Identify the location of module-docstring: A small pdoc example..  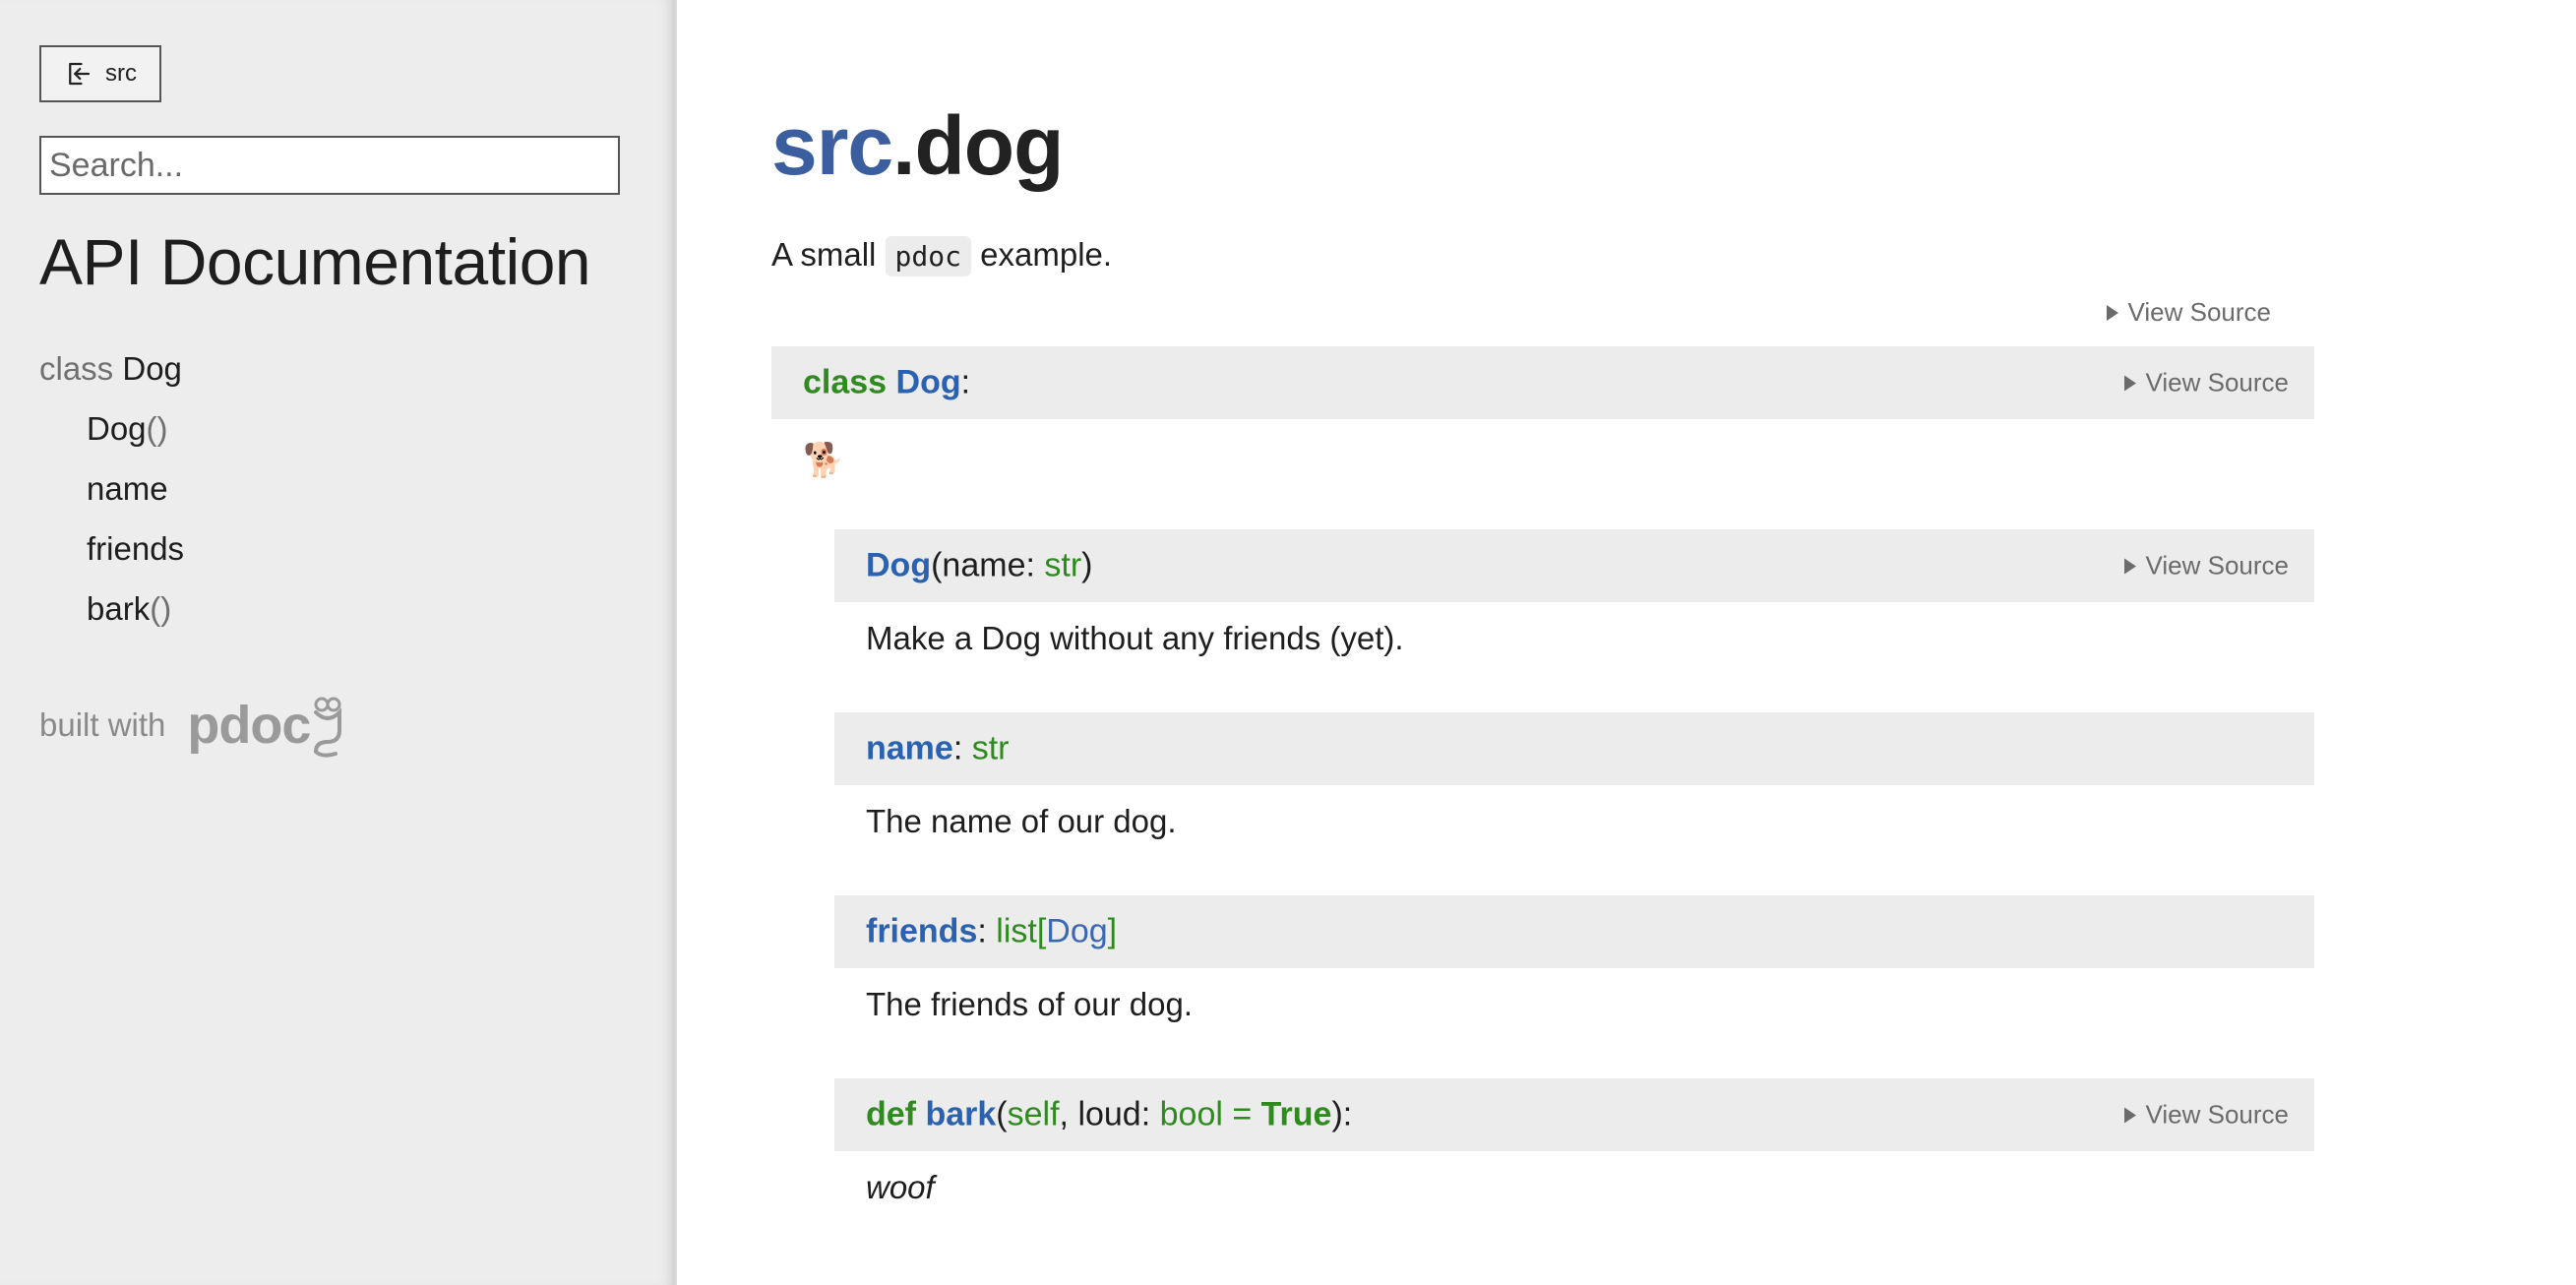
(942, 256).